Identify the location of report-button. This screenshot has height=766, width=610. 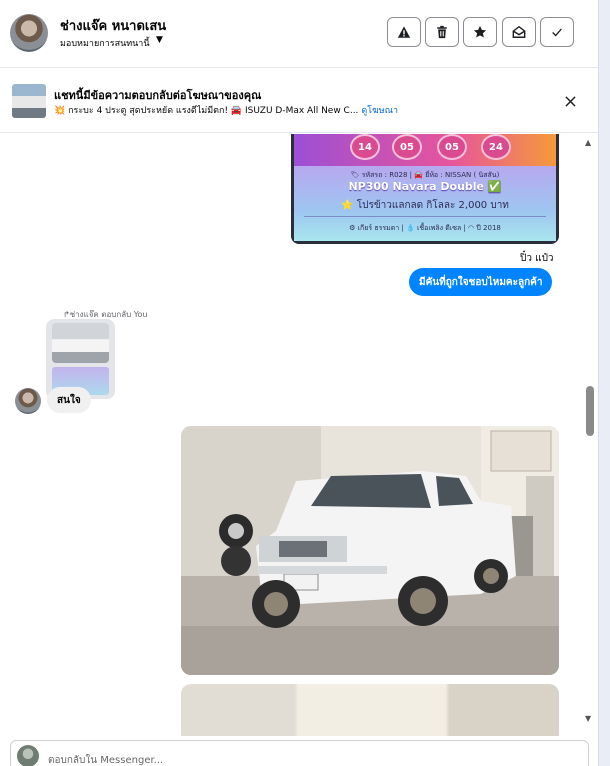
(404, 32).